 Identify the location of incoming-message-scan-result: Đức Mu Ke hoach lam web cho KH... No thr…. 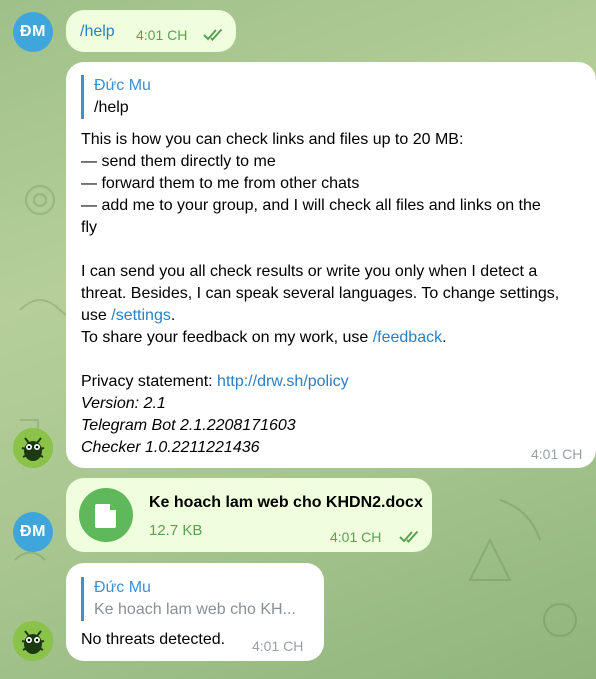
(195, 612).